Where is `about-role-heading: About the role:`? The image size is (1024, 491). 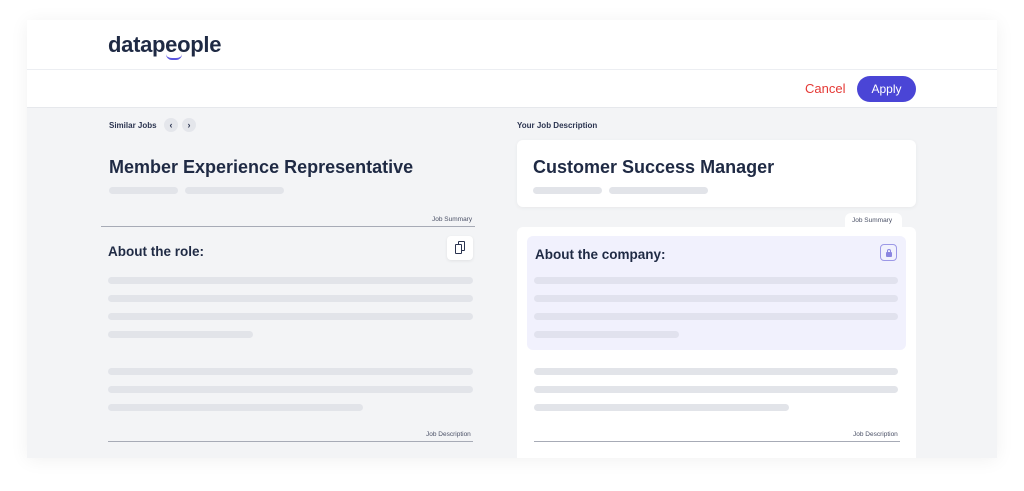
about-role-heading: About the role: is located at coordinates (156, 251).